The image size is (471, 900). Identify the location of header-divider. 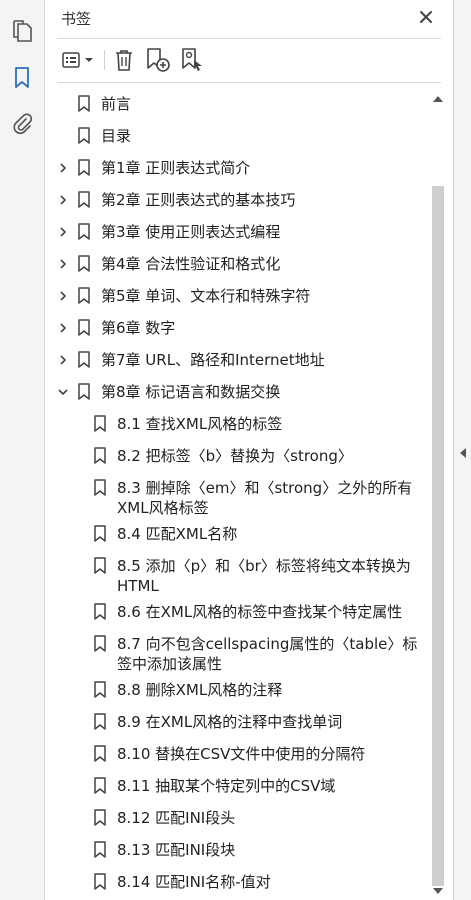
(249, 38).